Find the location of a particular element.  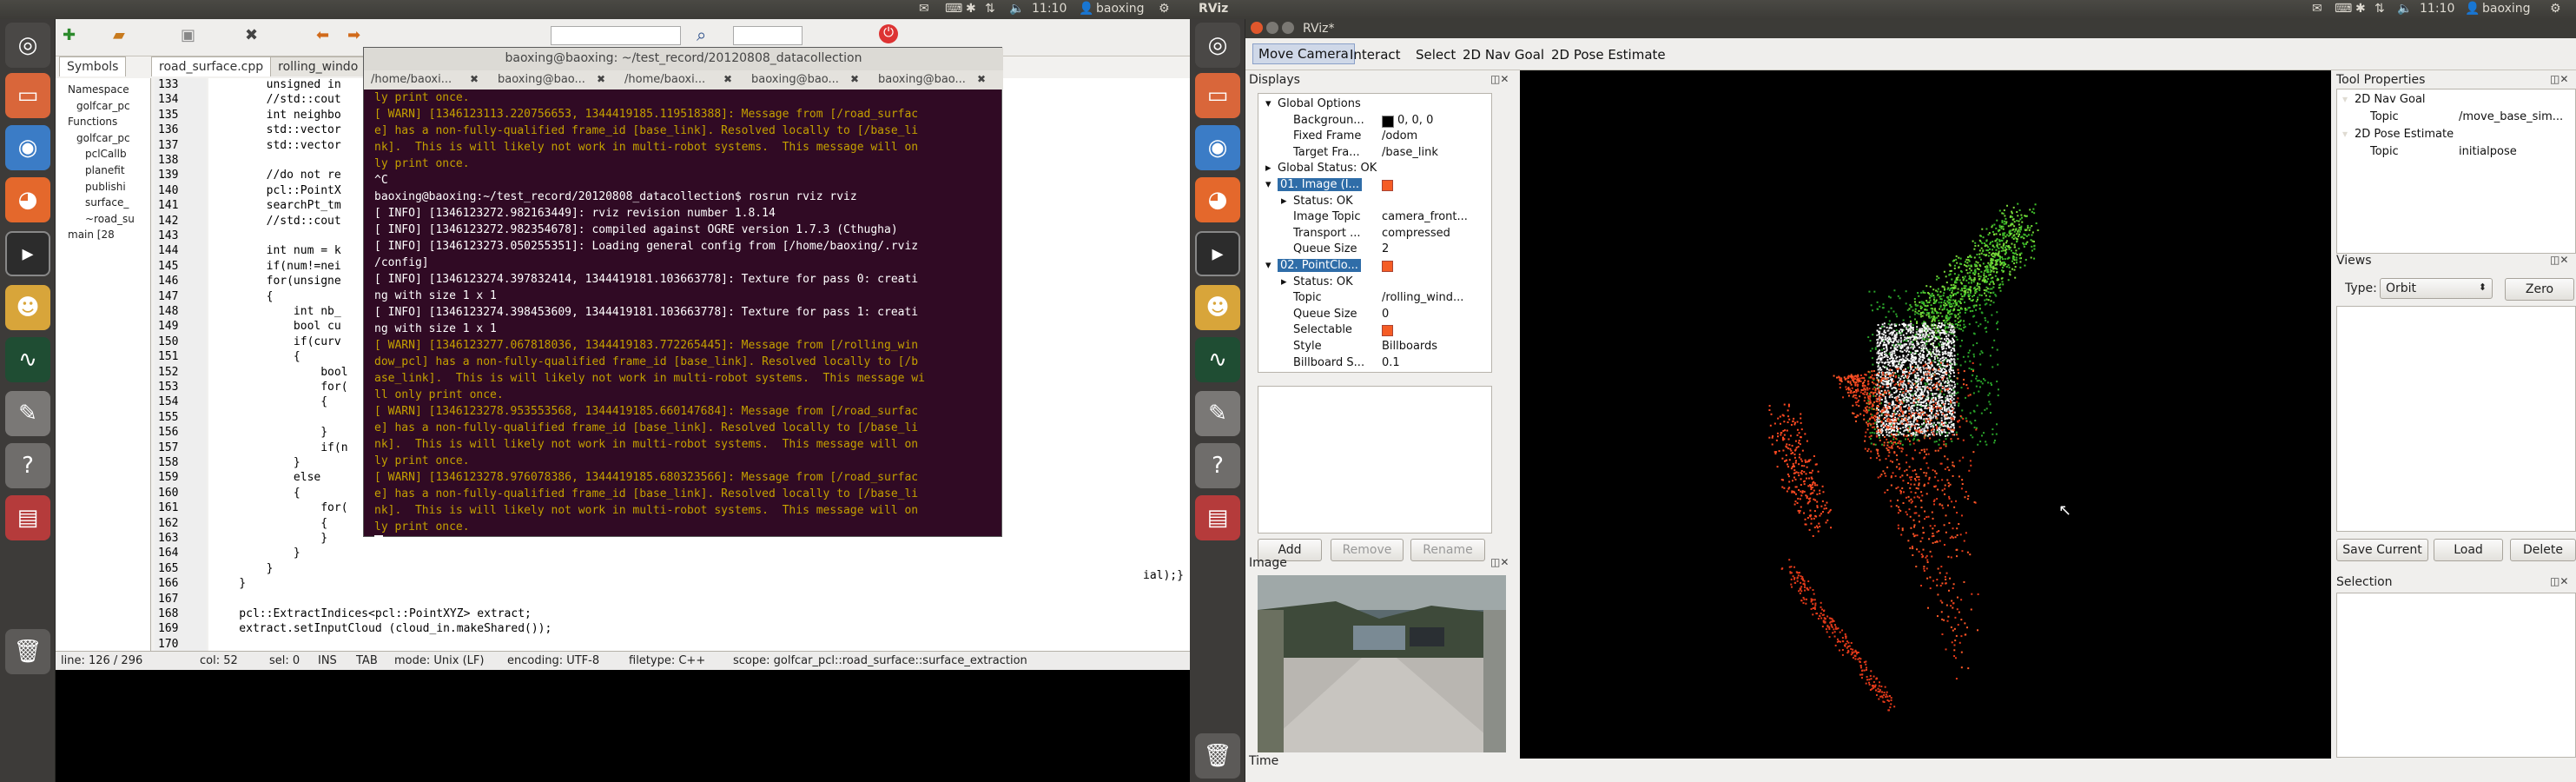

display-row: Backgroun... 0, 0, 0 is located at coordinates (1374, 122).